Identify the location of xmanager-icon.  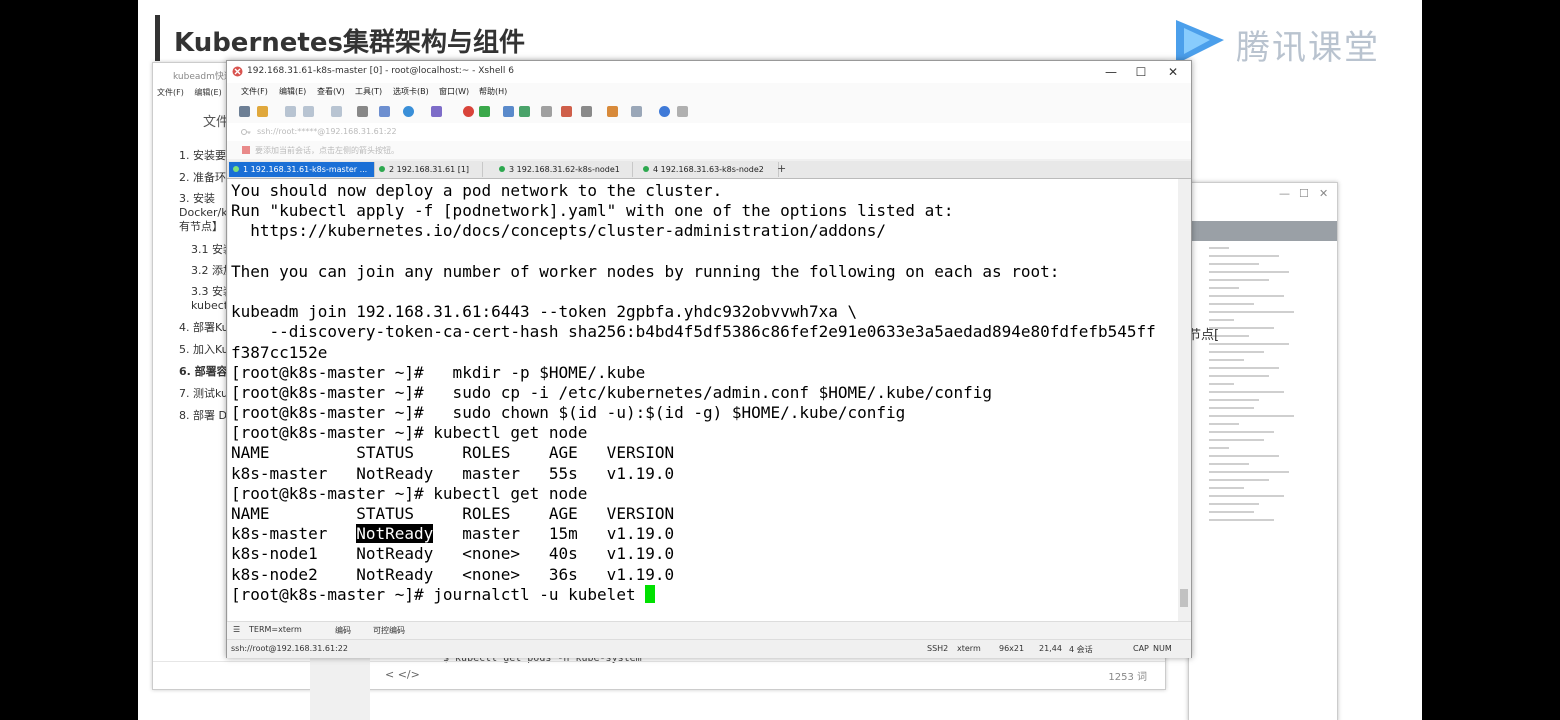
(484, 111).